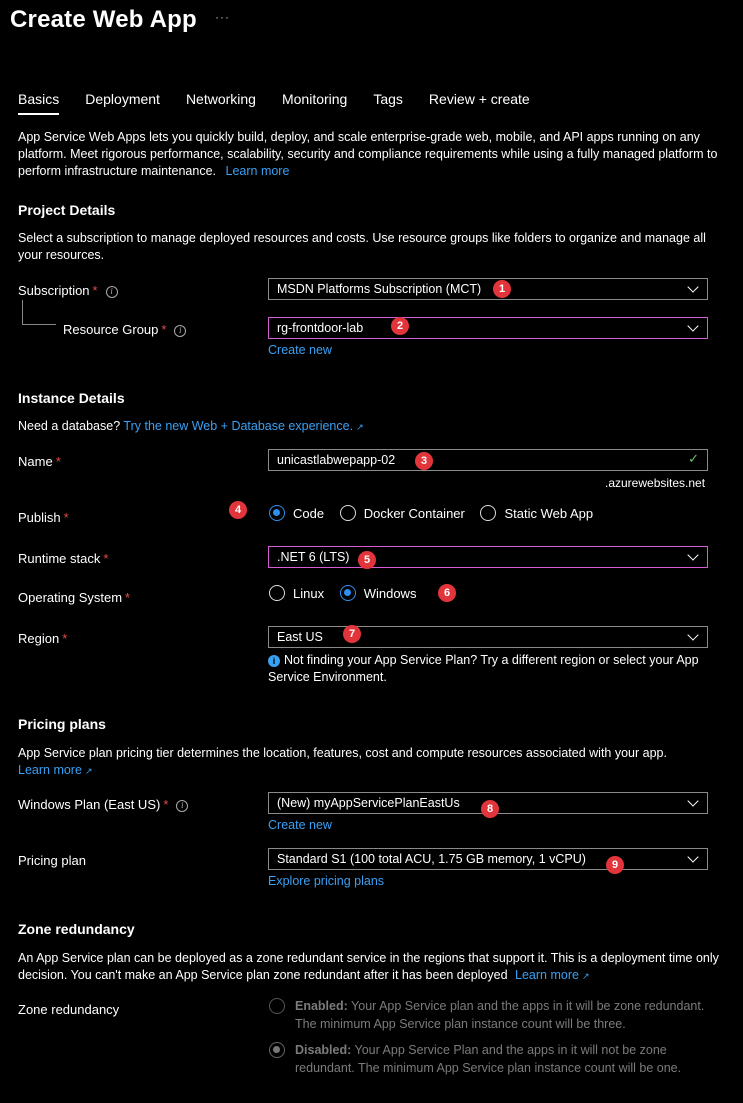  What do you see at coordinates (300, 825) in the screenshot?
I see `create-new-plan-link: Create new` at bounding box center [300, 825].